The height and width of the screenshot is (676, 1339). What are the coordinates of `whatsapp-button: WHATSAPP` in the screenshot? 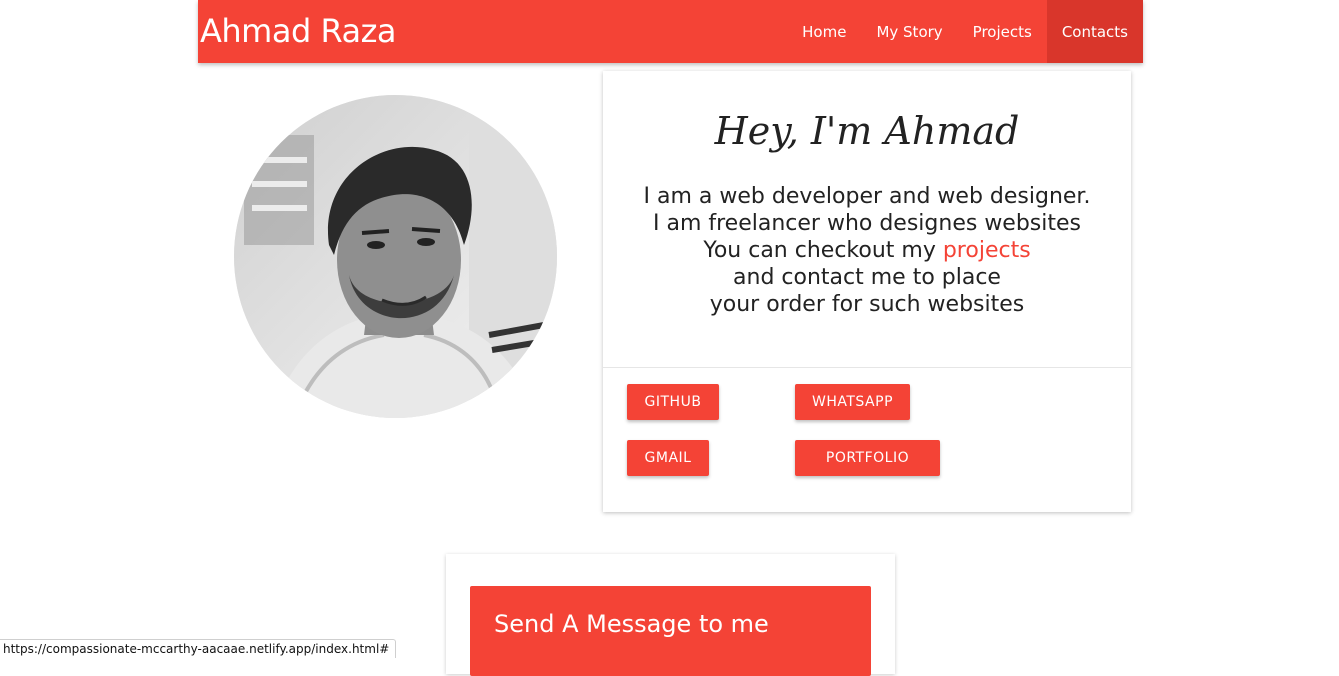 It's located at (852, 402).